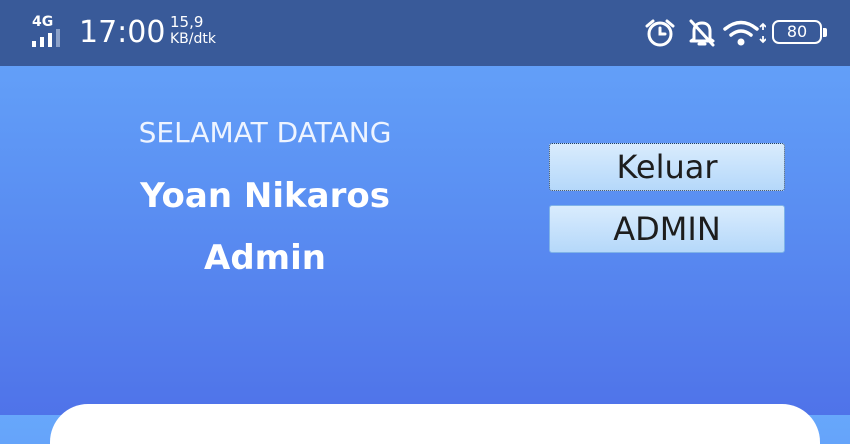 Image resolution: width=850 pixels, height=444 pixels. What do you see at coordinates (193, 39) in the screenshot?
I see `network-speed-unit: KB/dtk` at bounding box center [193, 39].